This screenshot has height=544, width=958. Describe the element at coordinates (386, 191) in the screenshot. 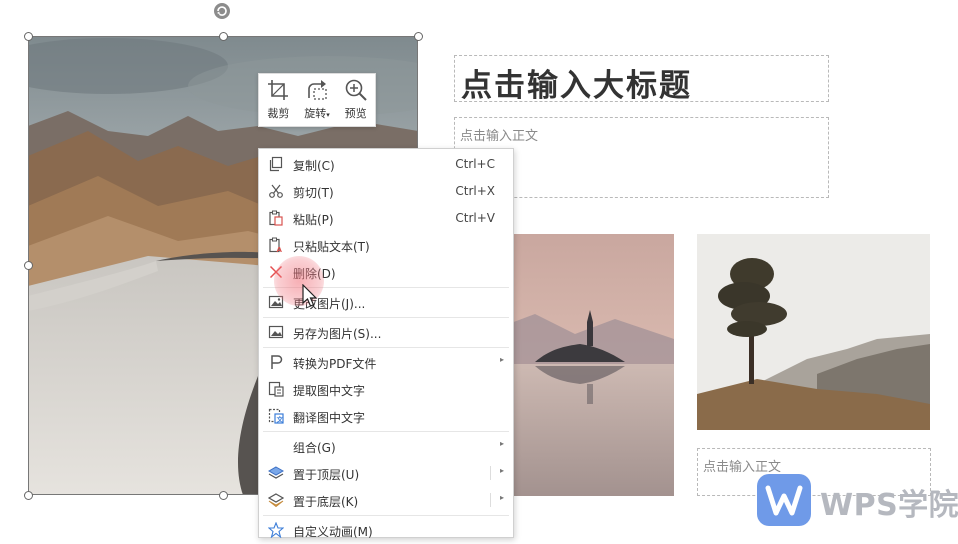

I see `menu-item-cut: 剪切(T) Ctrl+X` at that location.